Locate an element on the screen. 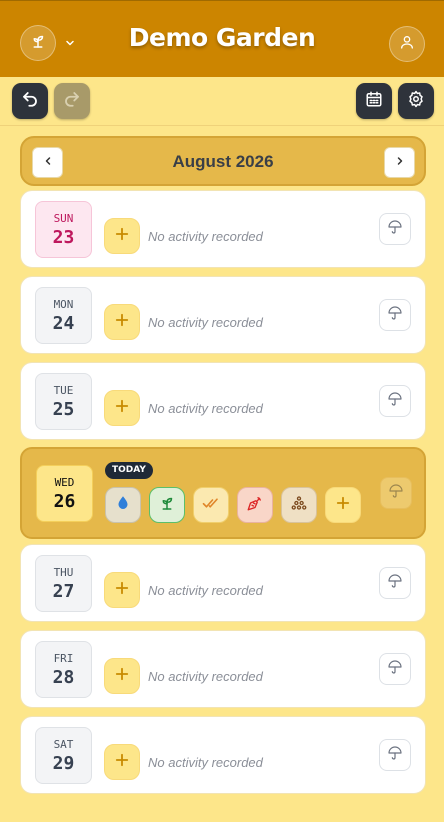  date-box: SUN 23 is located at coordinates (63, 229).